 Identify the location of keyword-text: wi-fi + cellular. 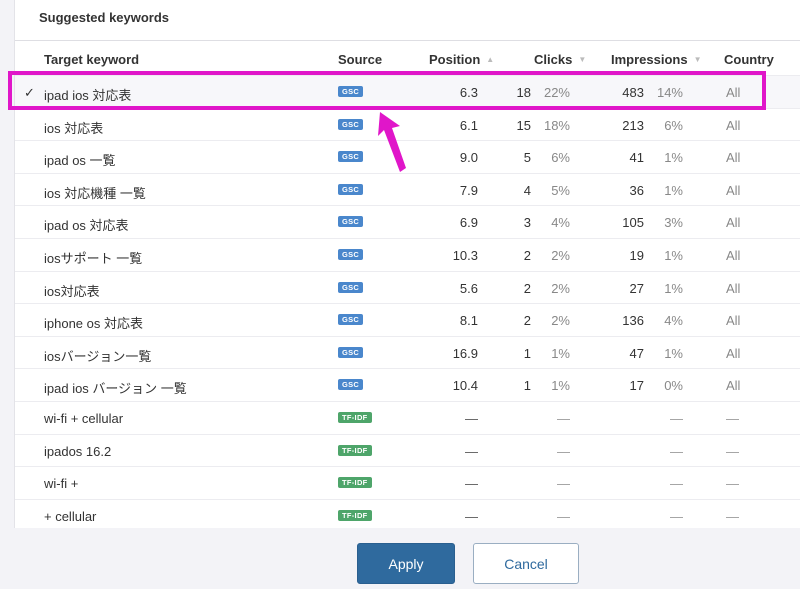
(84, 418).